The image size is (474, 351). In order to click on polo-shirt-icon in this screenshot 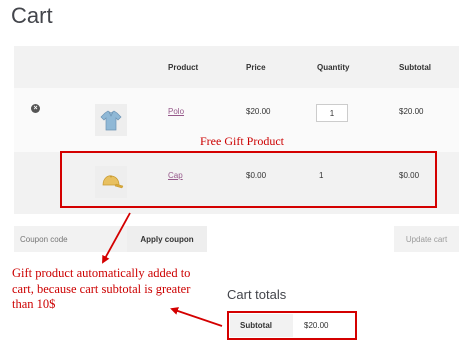, I will do `click(111, 120)`.